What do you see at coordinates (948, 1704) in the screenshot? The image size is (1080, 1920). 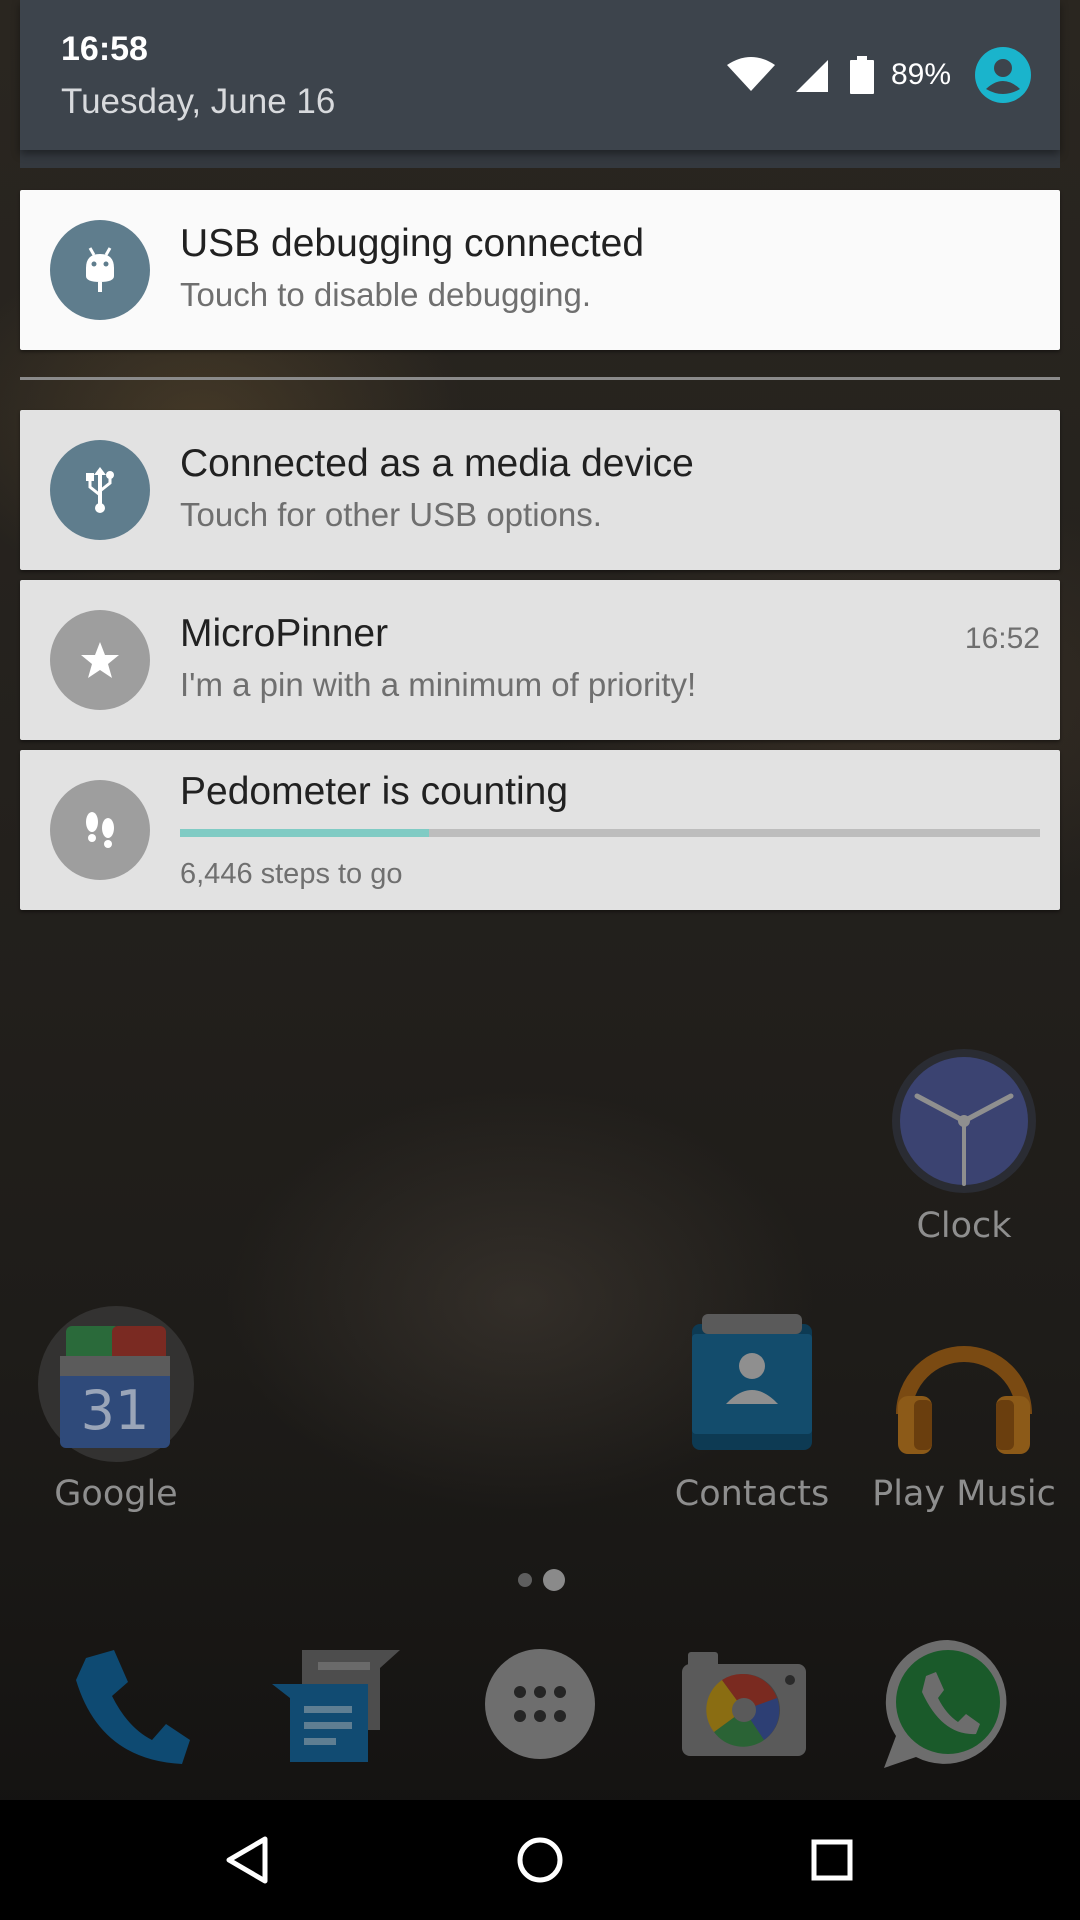 I see `whatsapp-icon` at bounding box center [948, 1704].